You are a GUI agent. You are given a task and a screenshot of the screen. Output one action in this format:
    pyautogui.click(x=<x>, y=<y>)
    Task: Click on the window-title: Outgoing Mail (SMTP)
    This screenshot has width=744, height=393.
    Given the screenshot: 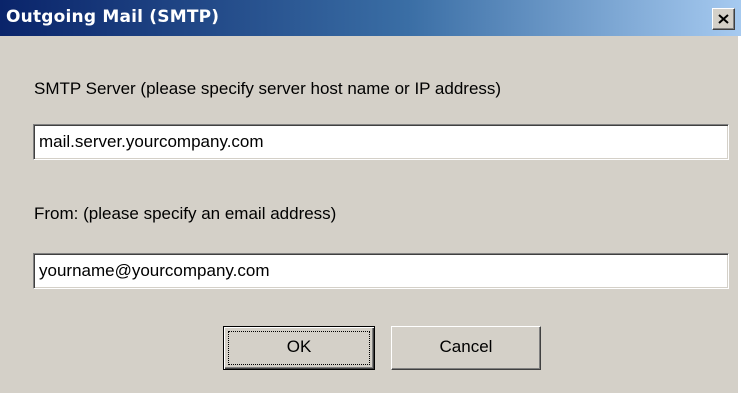 What is the action you would take?
    pyautogui.click(x=113, y=17)
    